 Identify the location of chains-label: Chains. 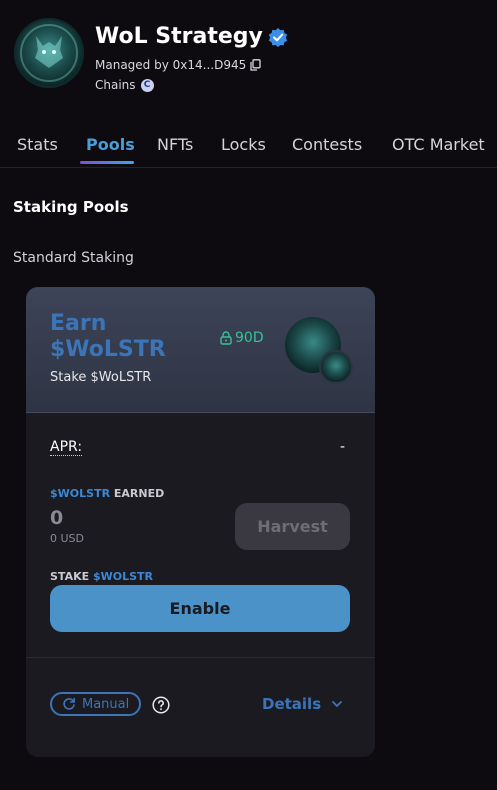
(115, 85).